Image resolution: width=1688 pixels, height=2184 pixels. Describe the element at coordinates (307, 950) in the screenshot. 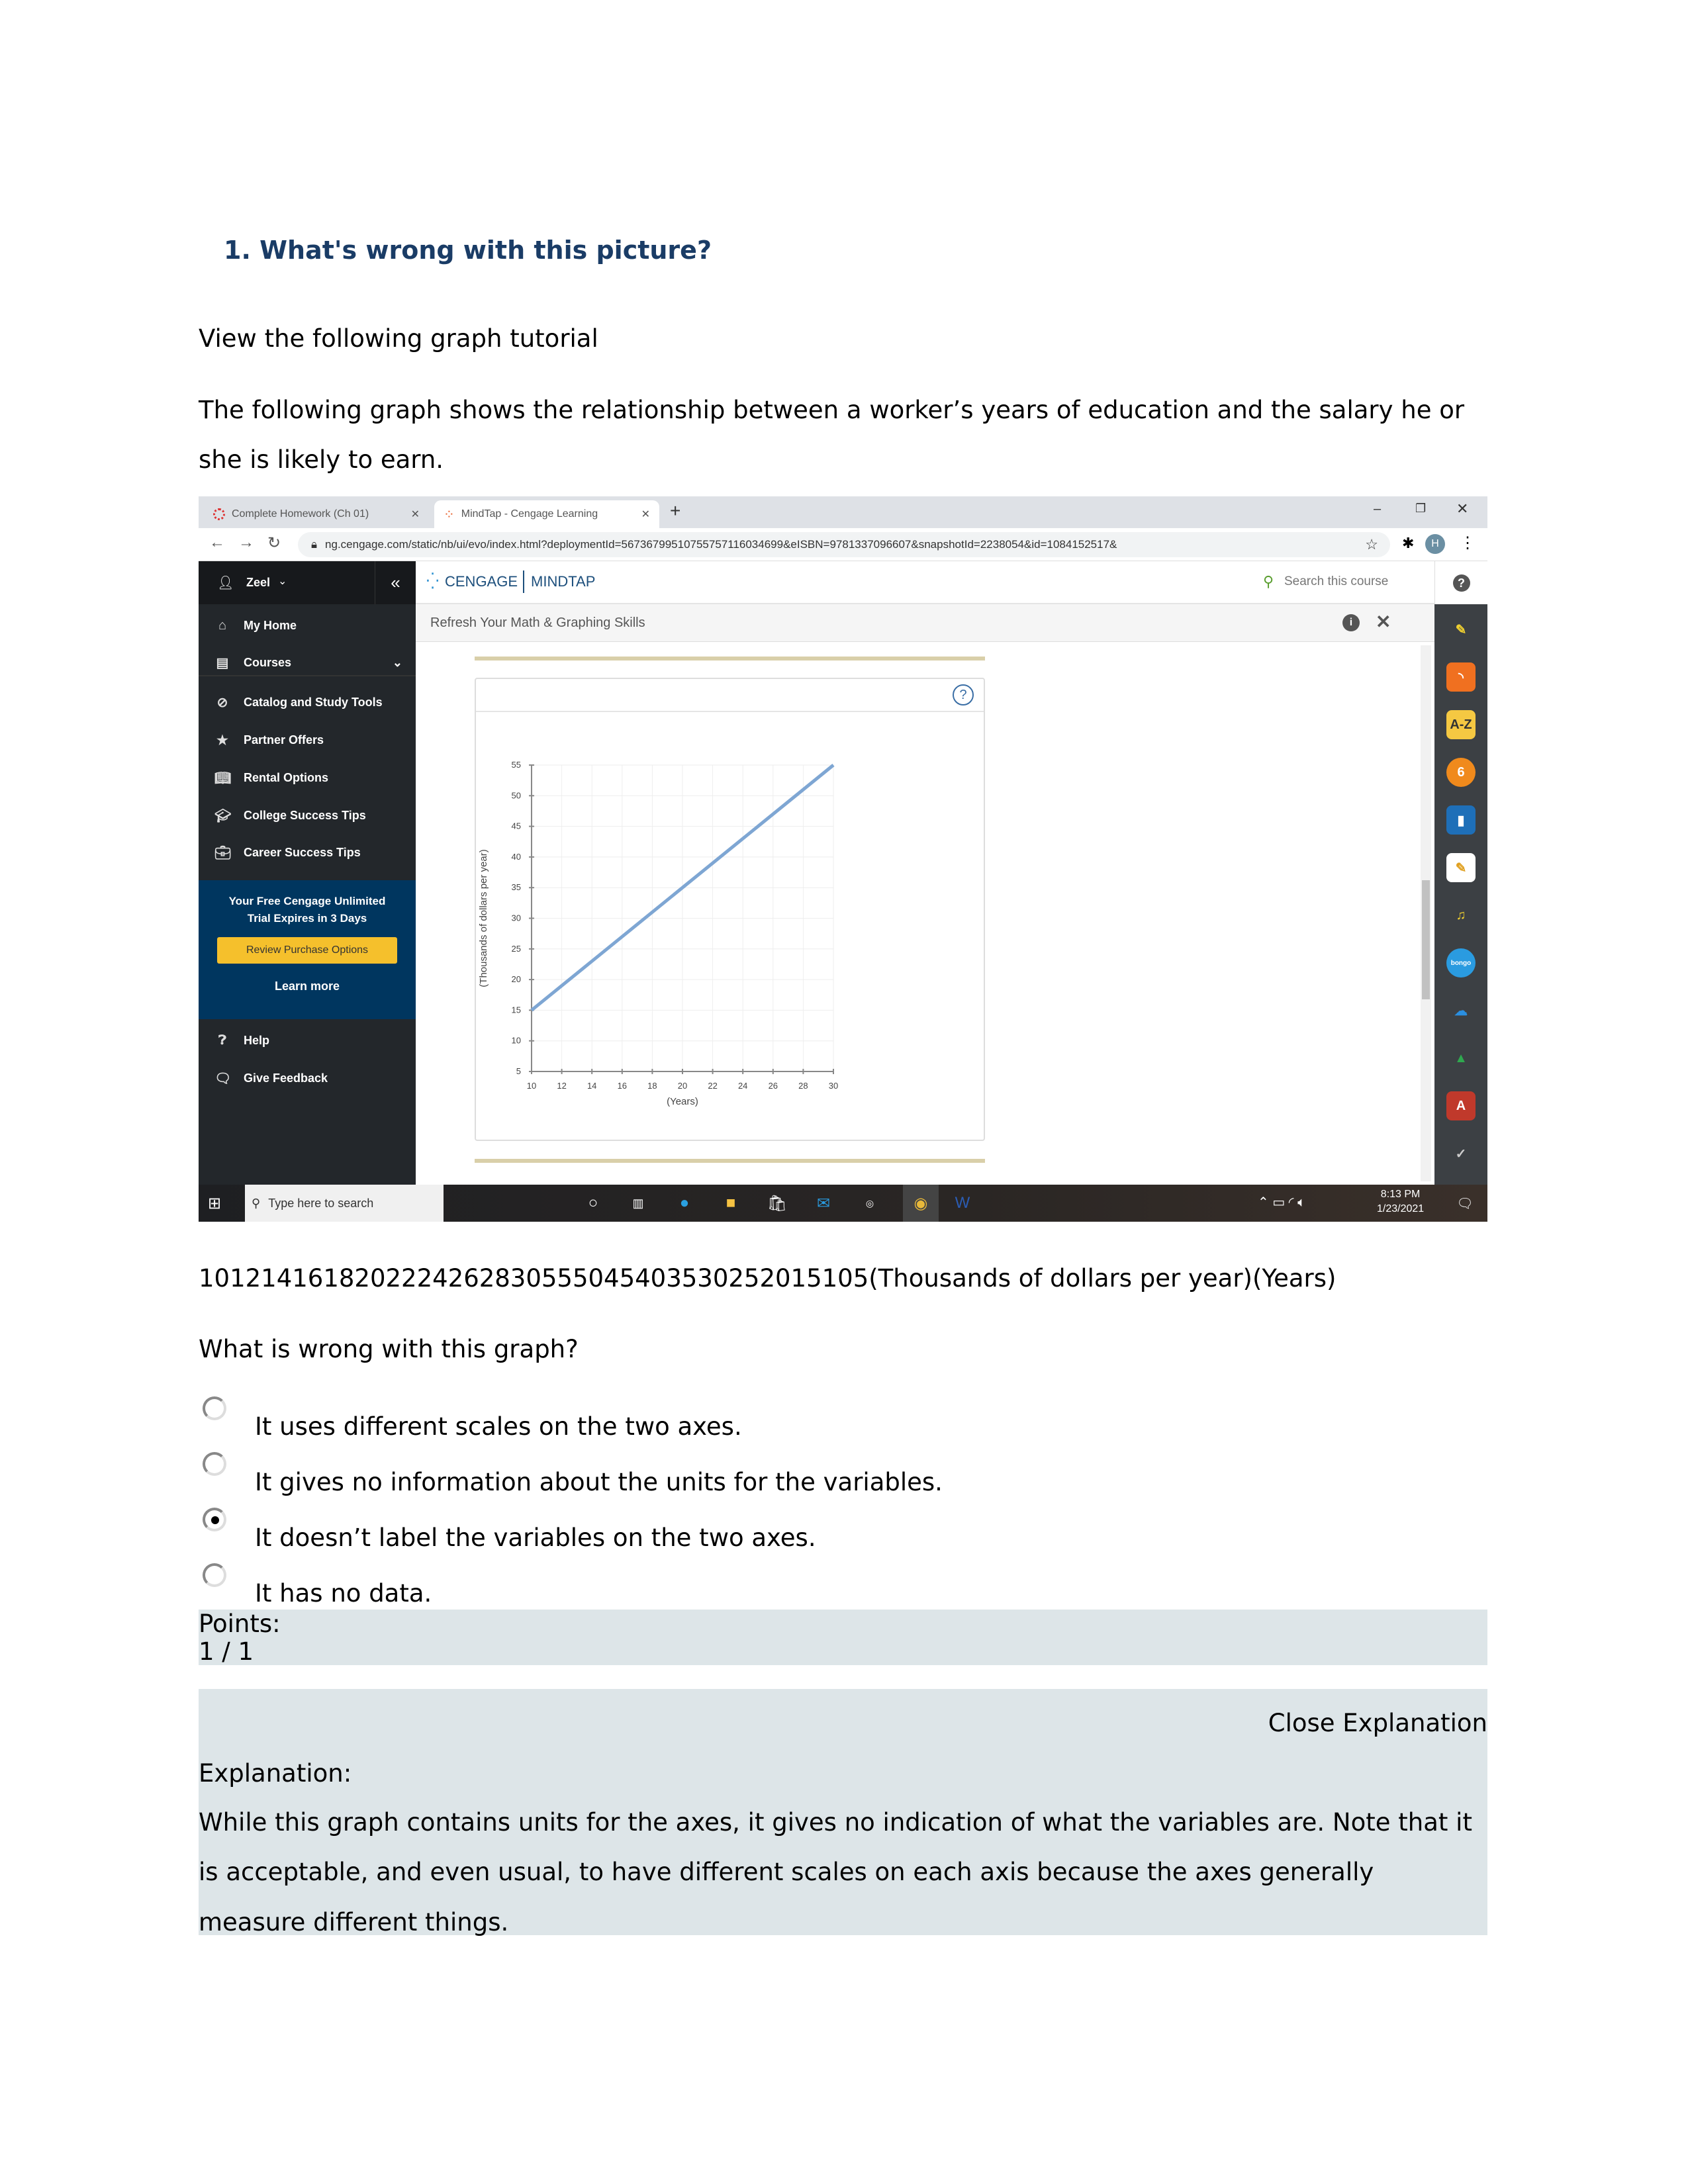

I see `review-purchase-button: Review Purchase Options` at that location.